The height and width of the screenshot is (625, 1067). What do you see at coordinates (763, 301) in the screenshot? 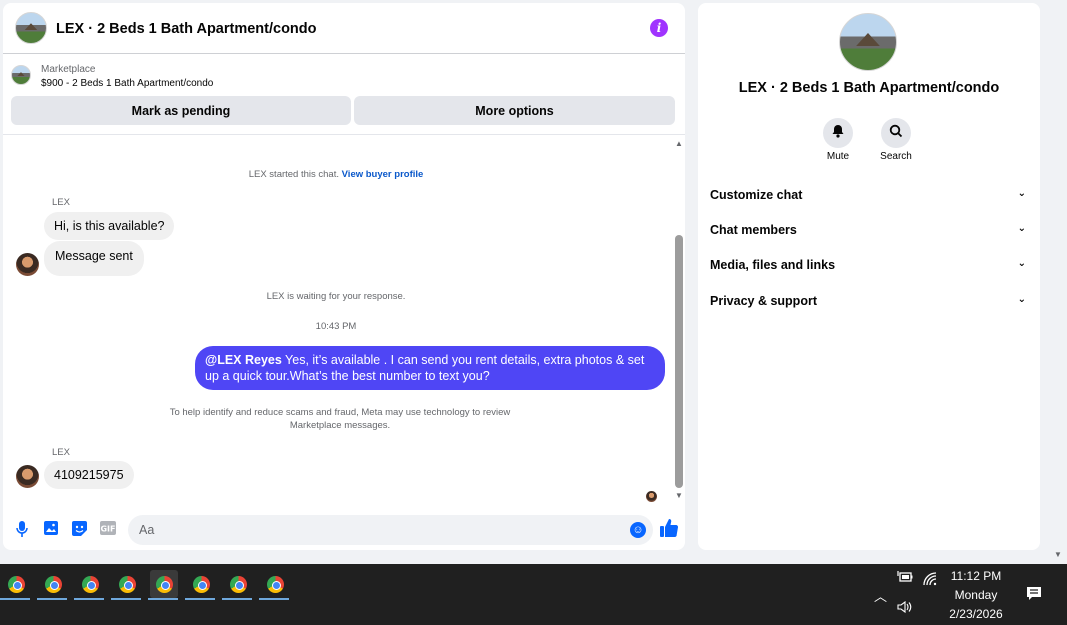
I see `section-label: Privacy & support` at bounding box center [763, 301].